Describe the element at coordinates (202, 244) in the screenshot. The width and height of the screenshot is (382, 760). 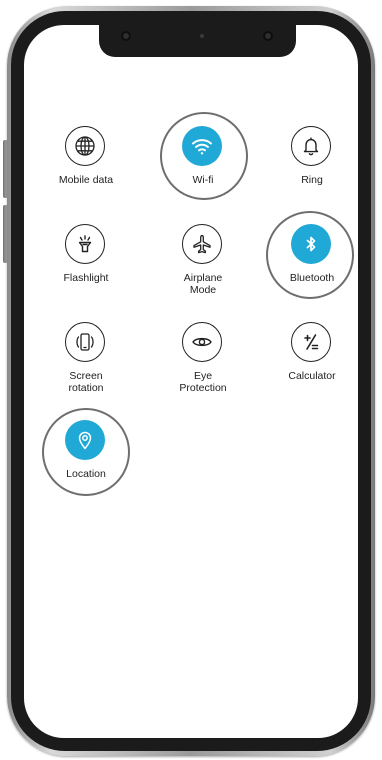
I see `airplane-icon` at that location.